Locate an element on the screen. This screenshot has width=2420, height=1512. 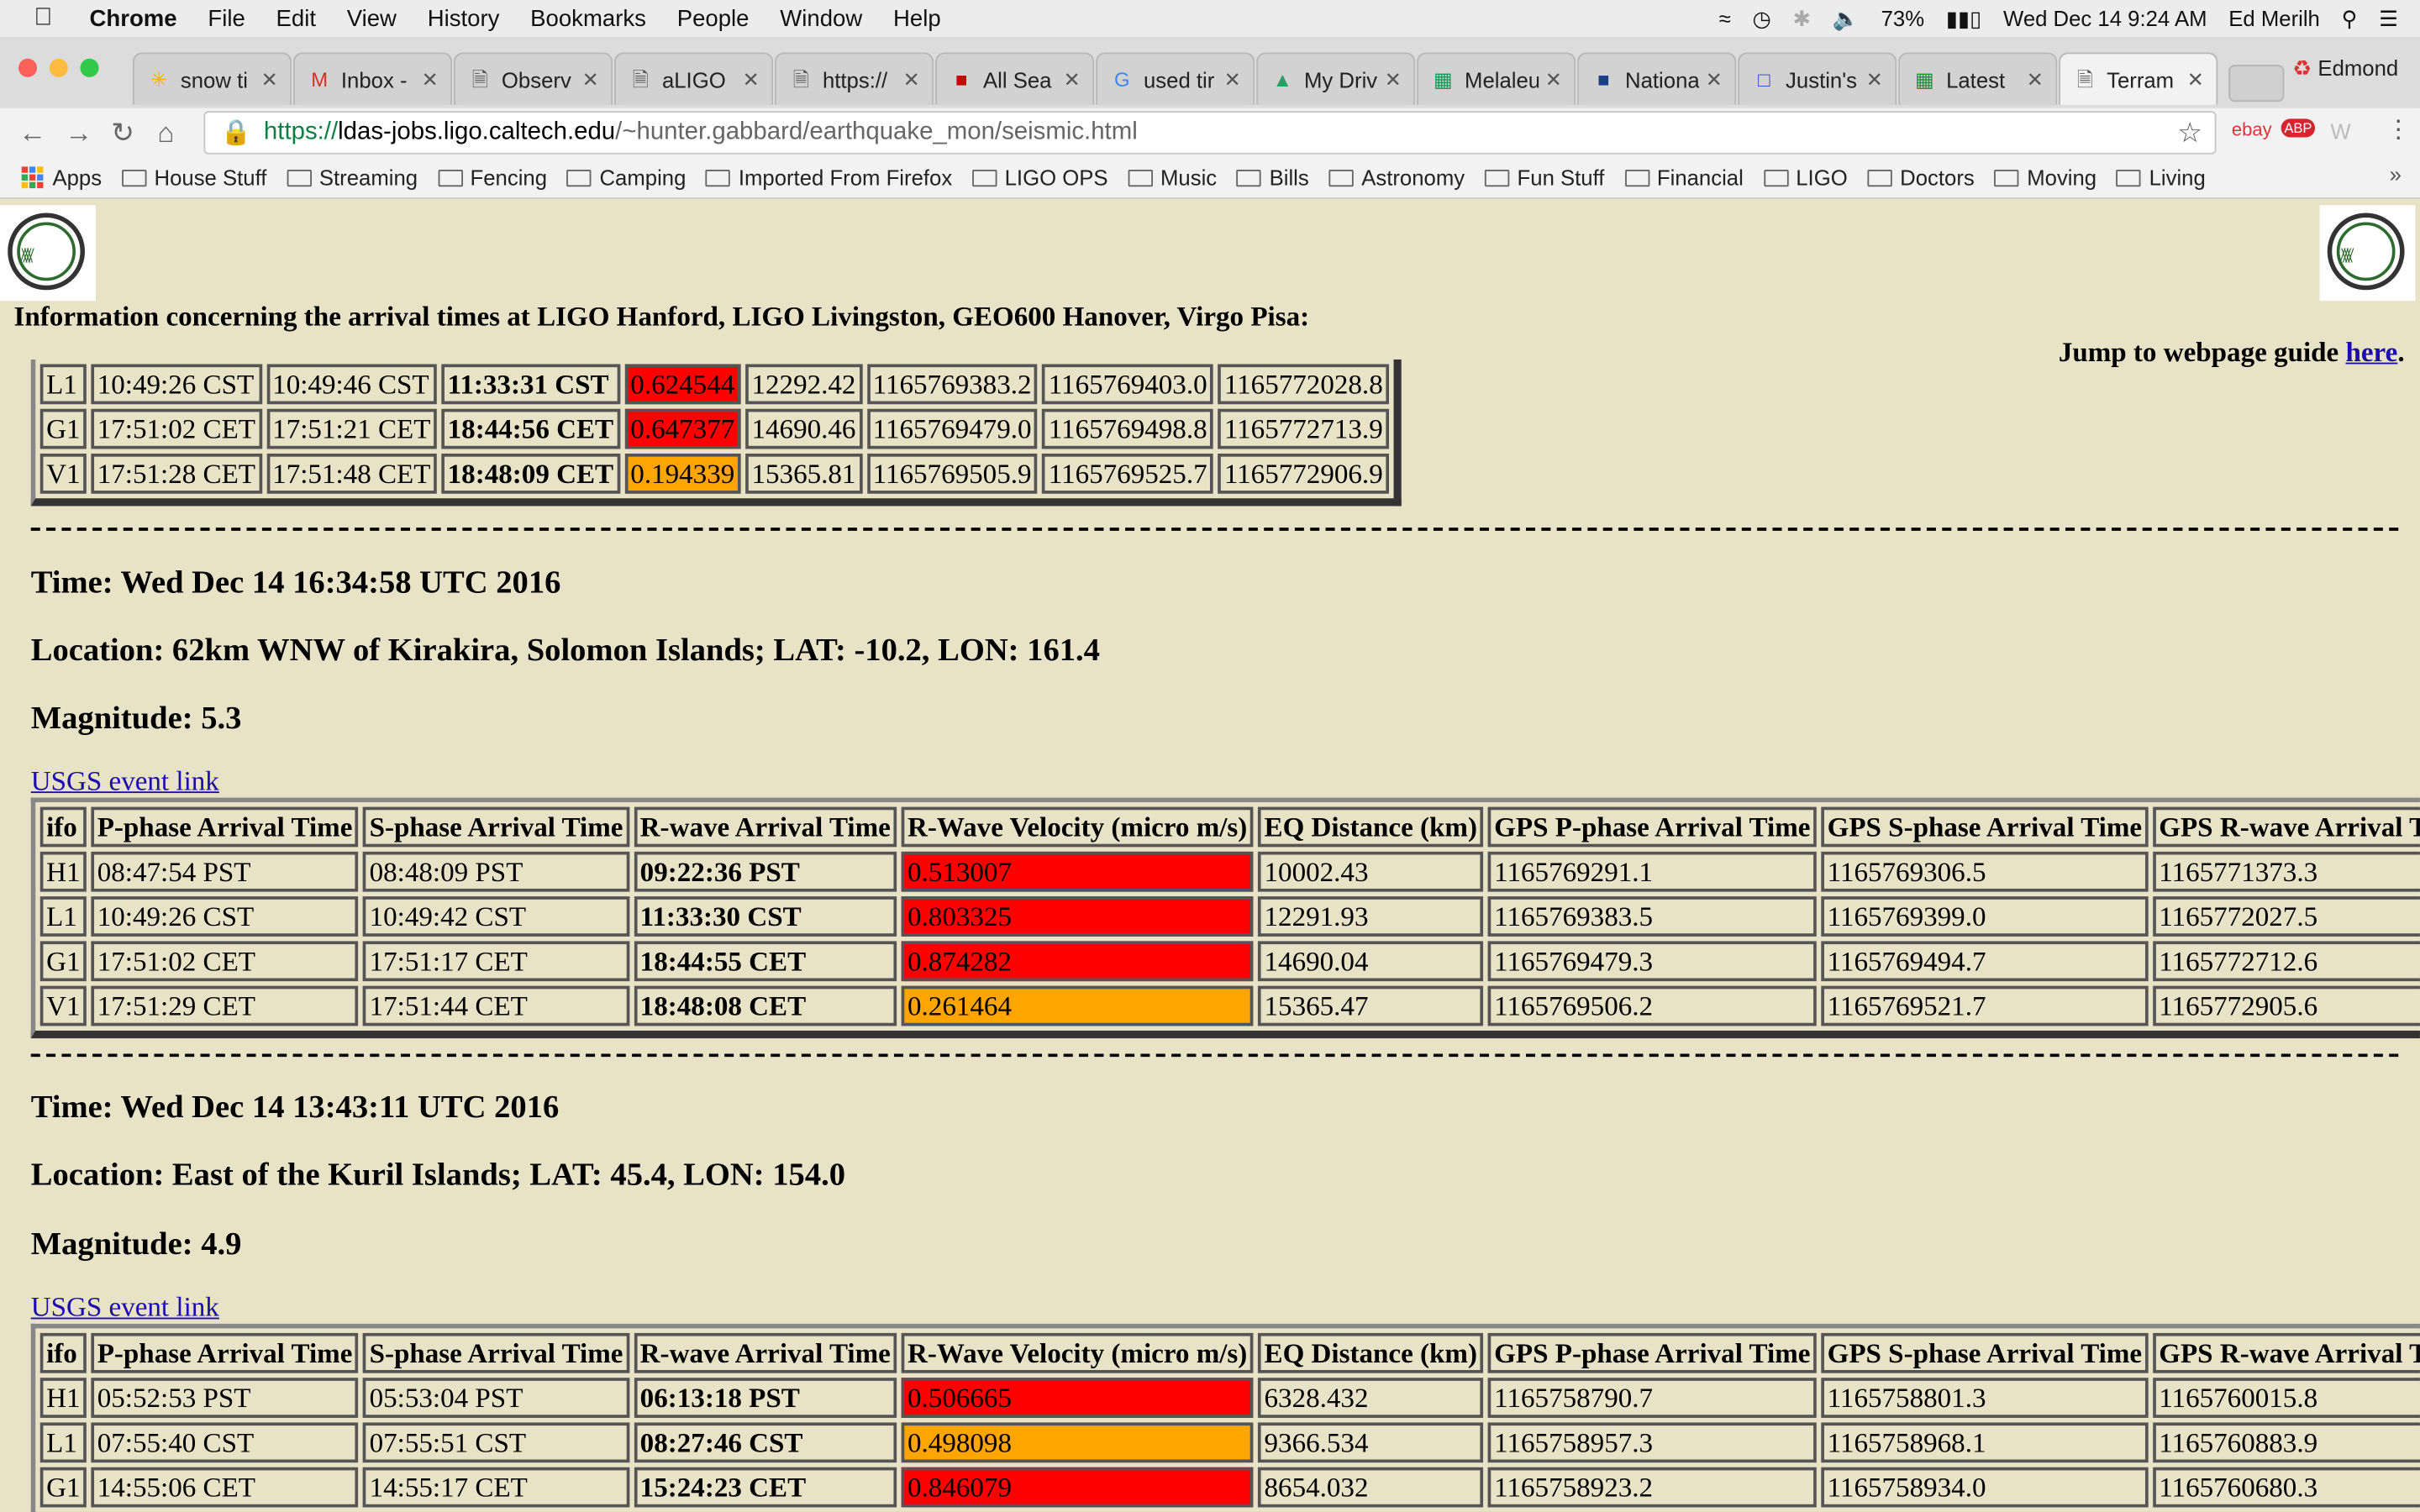
browser-tab: M Inbox - ✕ is located at coordinates (372, 78).